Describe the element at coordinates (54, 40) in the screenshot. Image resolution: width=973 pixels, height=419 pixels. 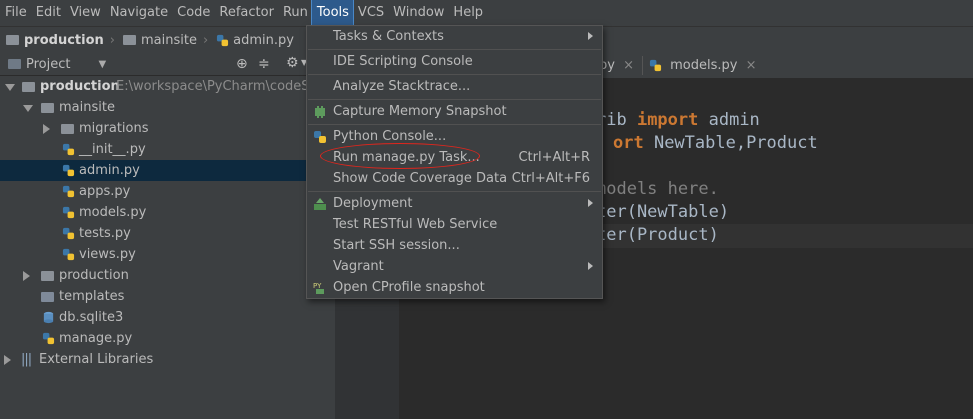
I see `breadcrumb-project: production` at that location.